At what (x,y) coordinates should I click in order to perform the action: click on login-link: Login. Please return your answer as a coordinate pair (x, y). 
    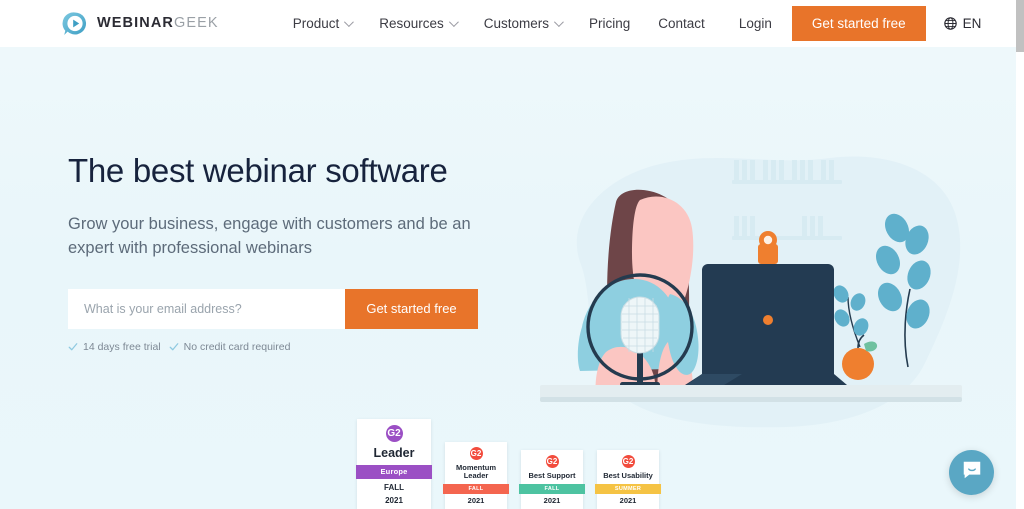
    Looking at the image, I should click on (755, 23).